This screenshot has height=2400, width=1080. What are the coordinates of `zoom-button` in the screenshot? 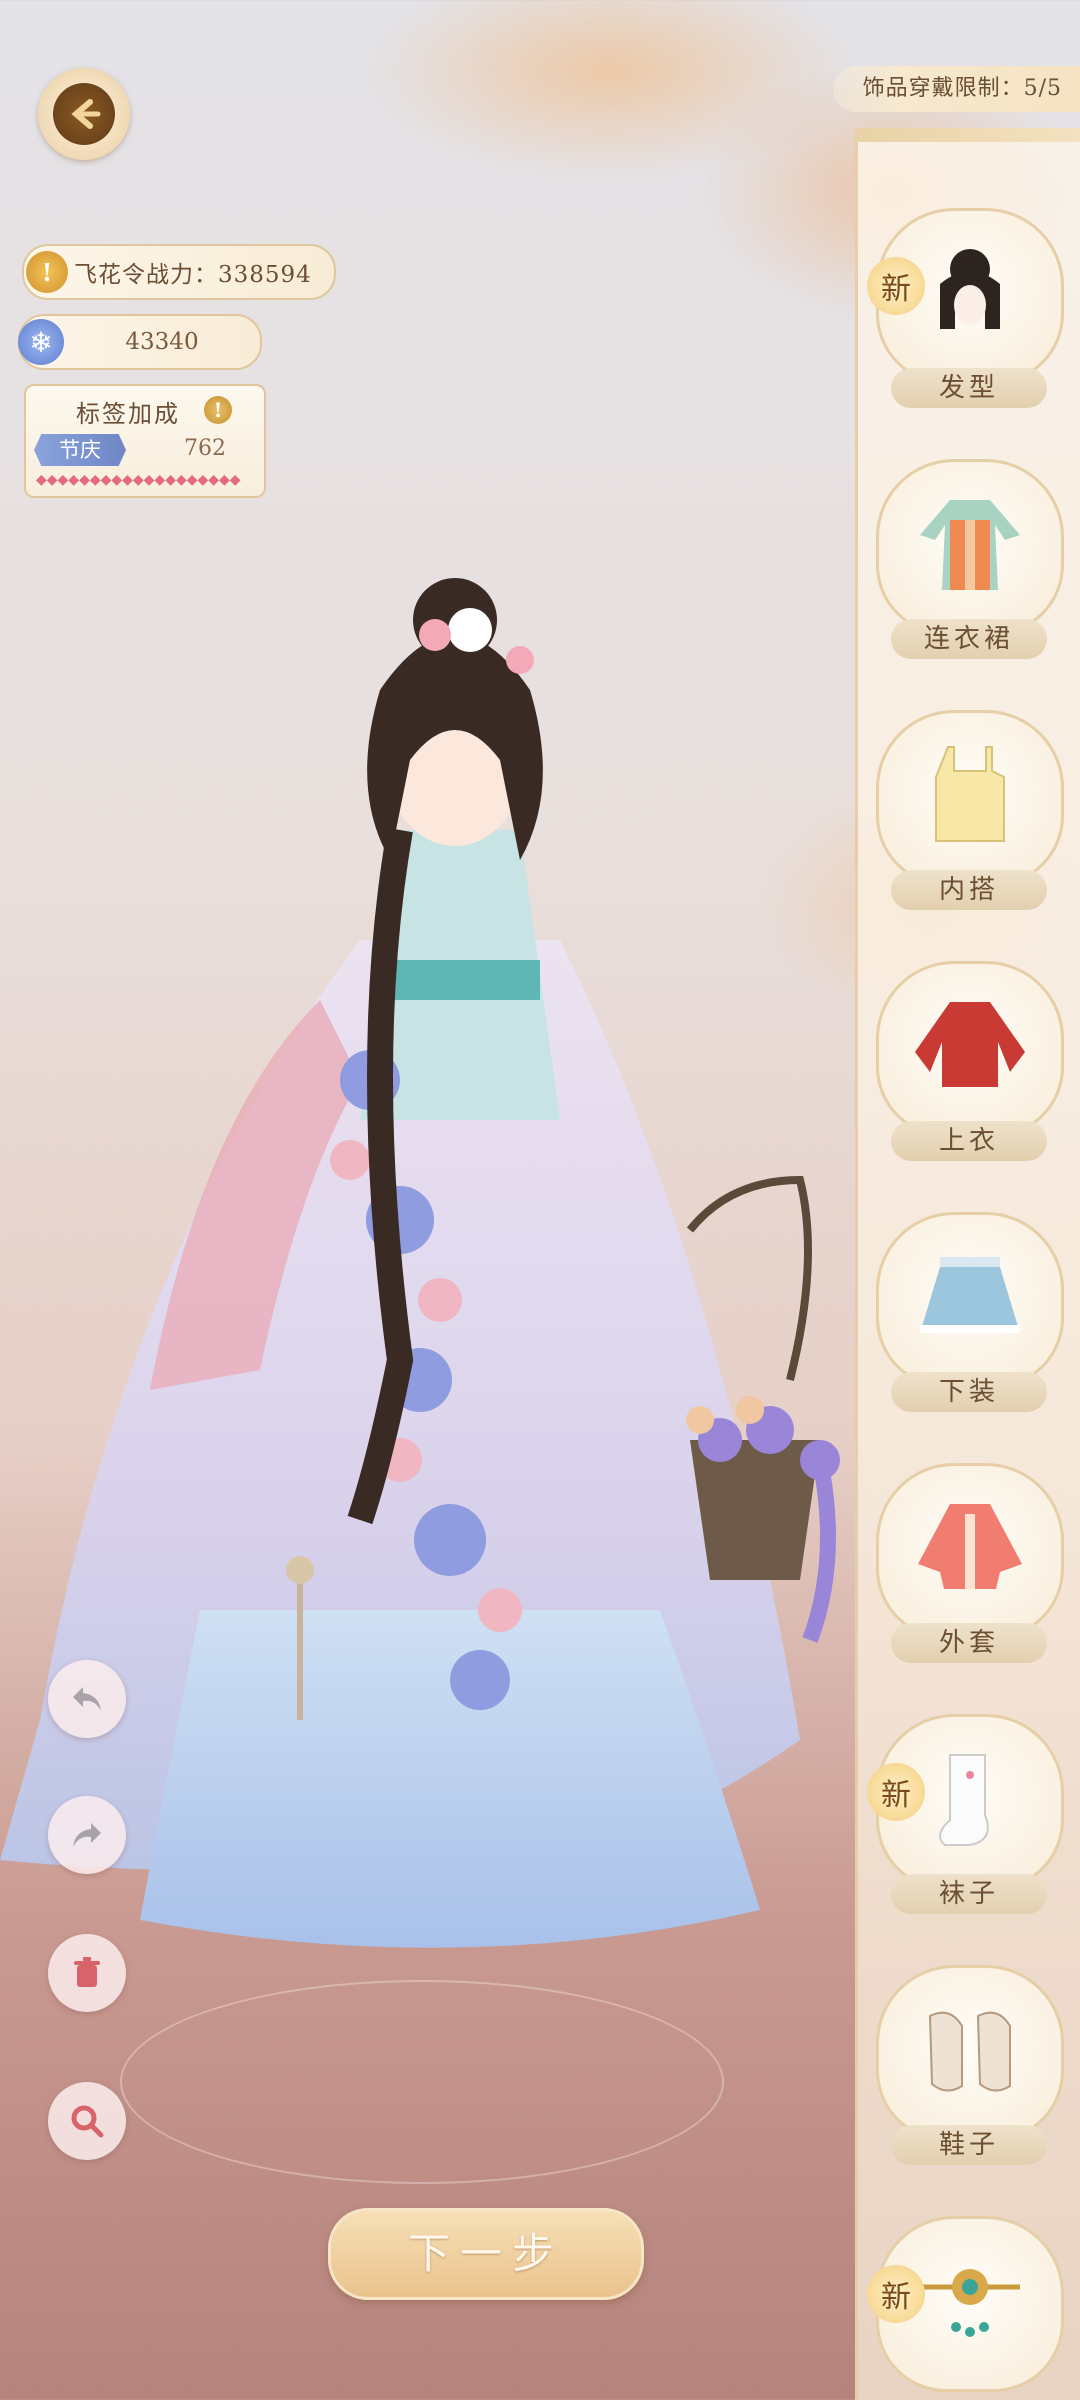 It's located at (87, 2121).